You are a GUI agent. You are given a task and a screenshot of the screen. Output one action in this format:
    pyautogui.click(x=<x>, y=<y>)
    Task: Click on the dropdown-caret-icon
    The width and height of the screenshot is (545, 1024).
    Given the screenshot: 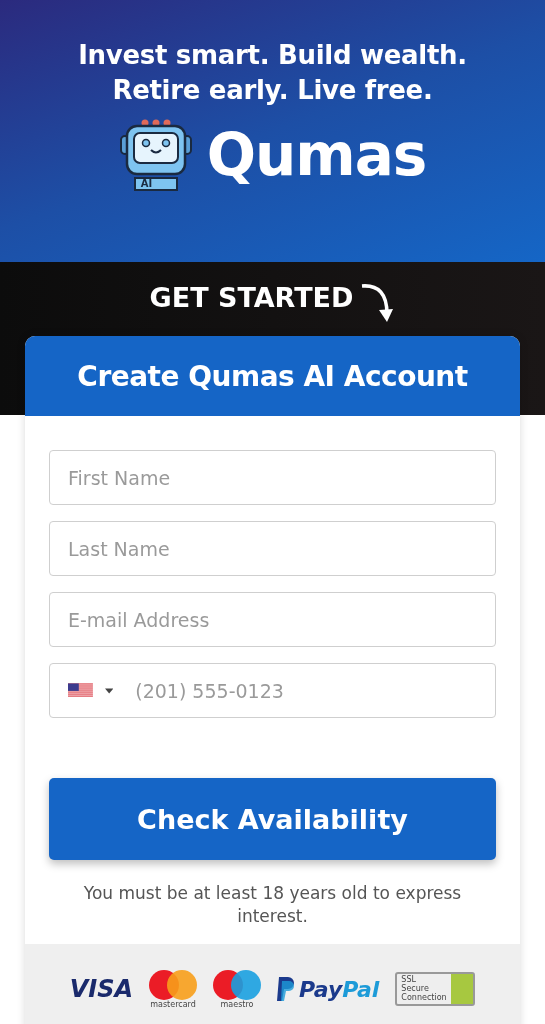 What is the action you would take?
    pyautogui.click(x=109, y=690)
    